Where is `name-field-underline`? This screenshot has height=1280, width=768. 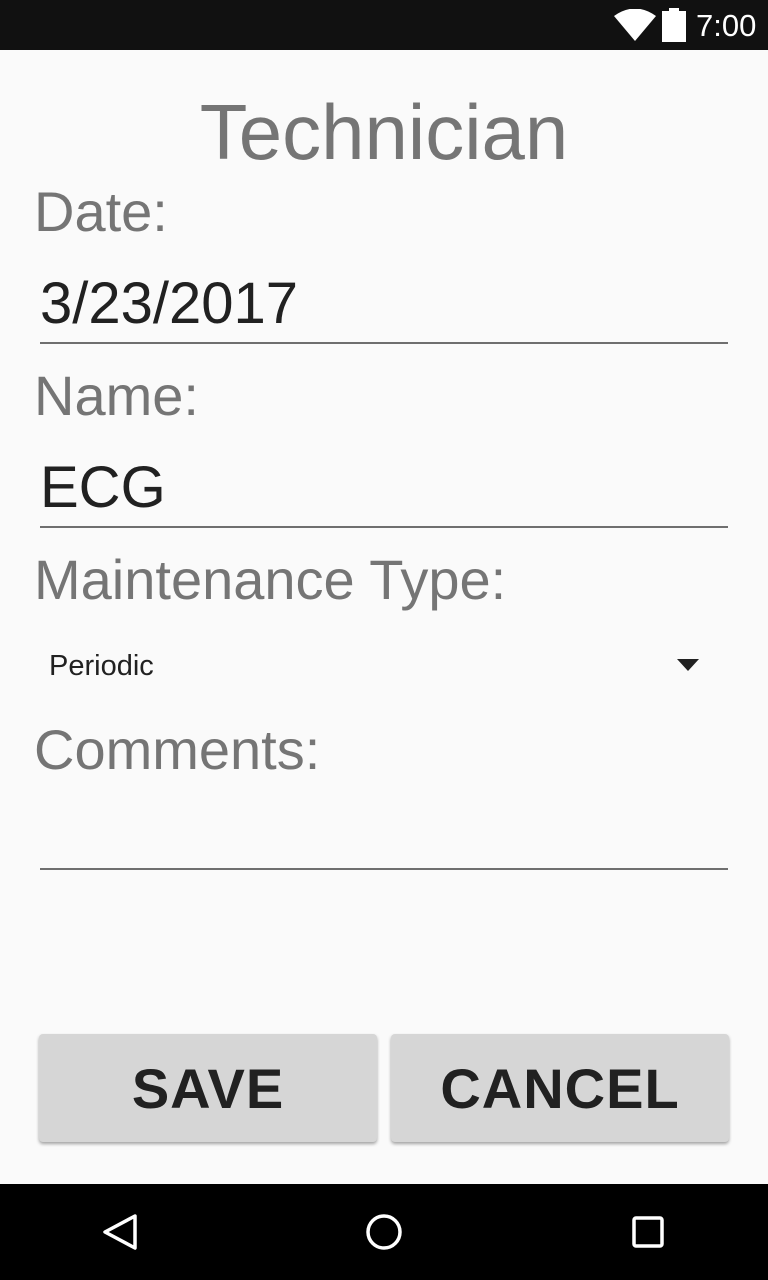 name-field-underline is located at coordinates (384, 527).